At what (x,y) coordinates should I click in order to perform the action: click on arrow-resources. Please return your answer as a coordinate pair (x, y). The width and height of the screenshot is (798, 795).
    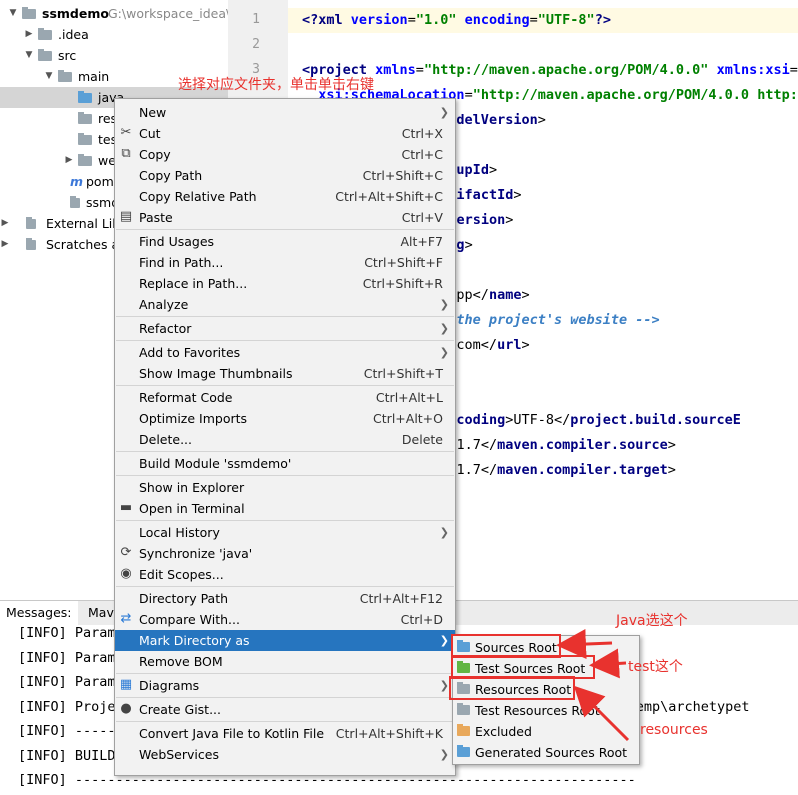
    Looking at the image, I should click on (601, 713).